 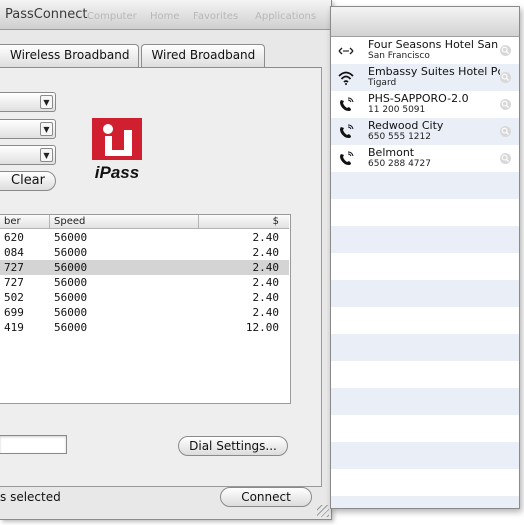 I want to click on cell-number: 084, so click(x=14, y=252).